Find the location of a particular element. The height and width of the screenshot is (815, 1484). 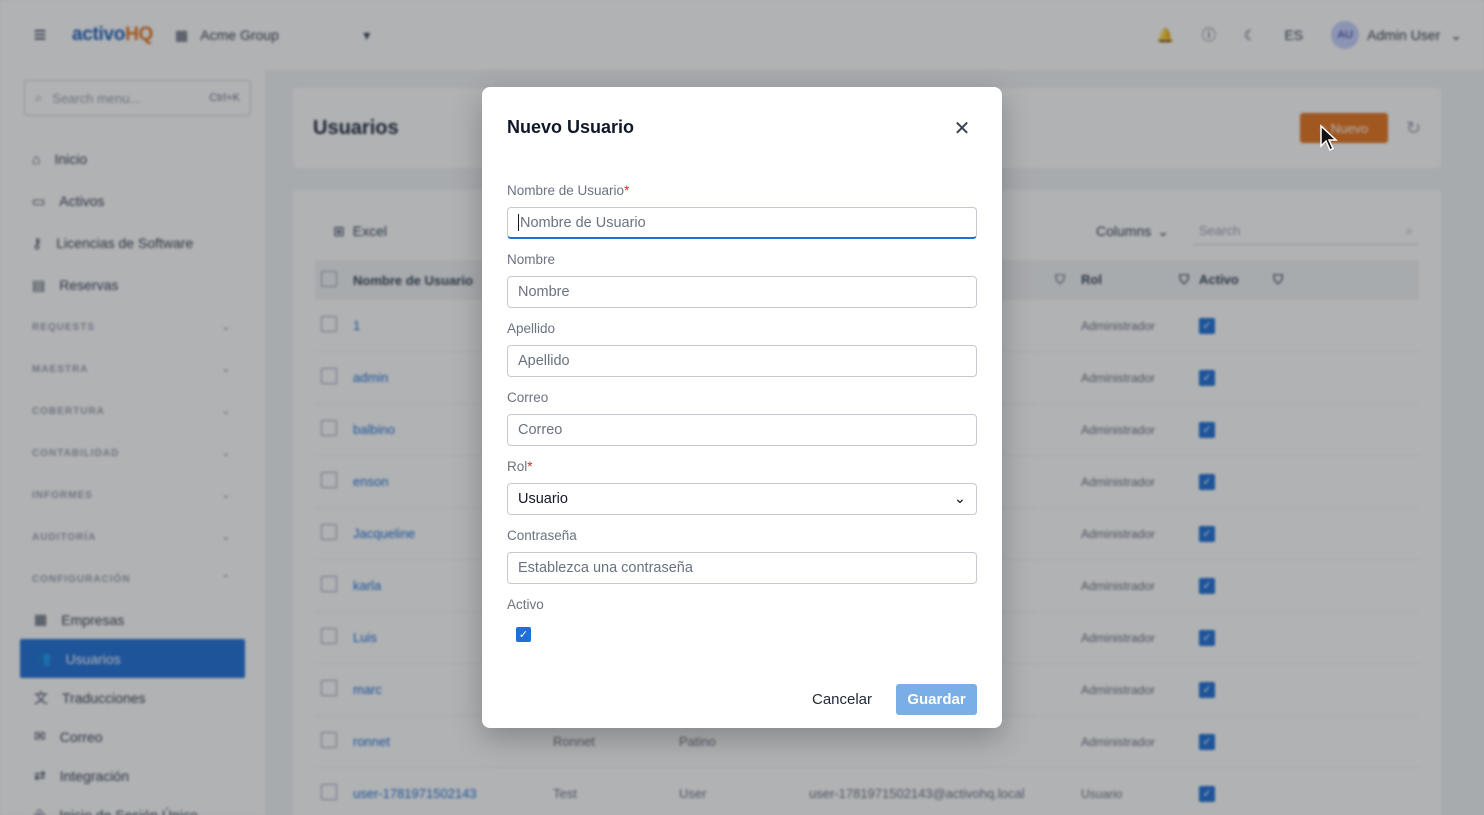

lastname-field: Apellido Apellido is located at coordinates (742, 349).